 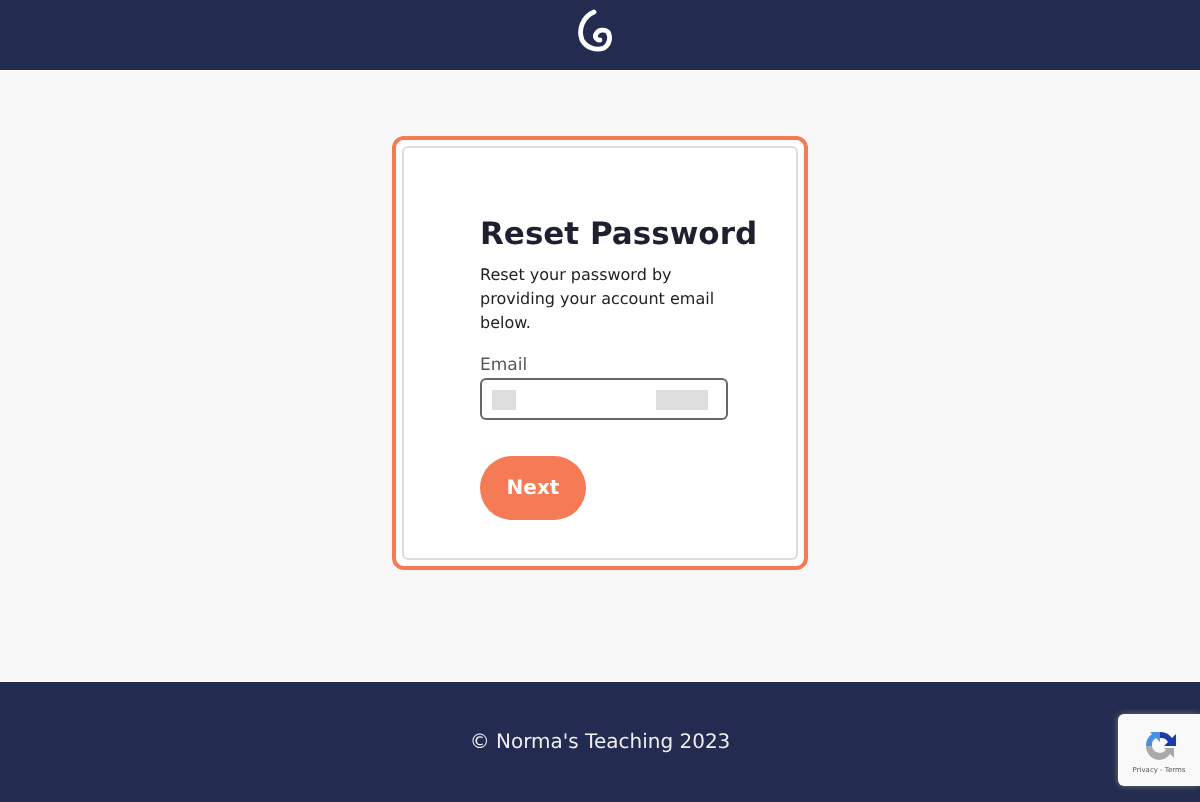 I want to click on email-field, so click(x=604, y=399).